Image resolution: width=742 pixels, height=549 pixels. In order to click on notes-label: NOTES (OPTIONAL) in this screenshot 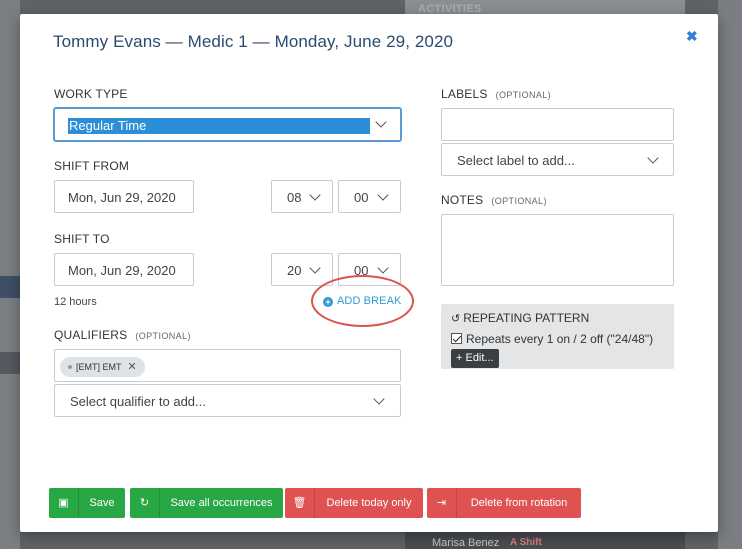, I will do `click(494, 200)`.